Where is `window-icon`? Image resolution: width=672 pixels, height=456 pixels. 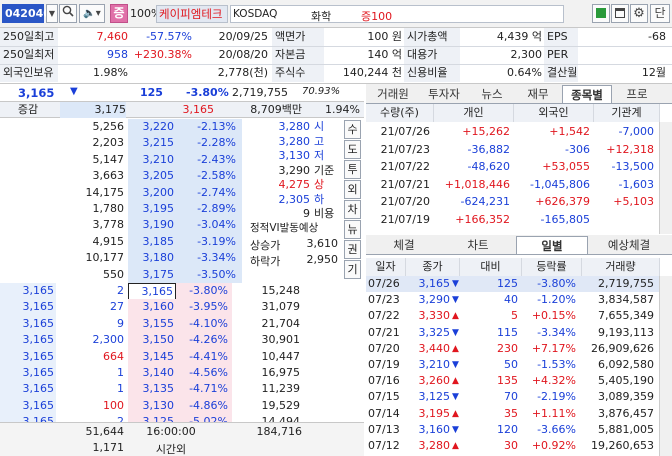 window-icon is located at coordinates (620, 13).